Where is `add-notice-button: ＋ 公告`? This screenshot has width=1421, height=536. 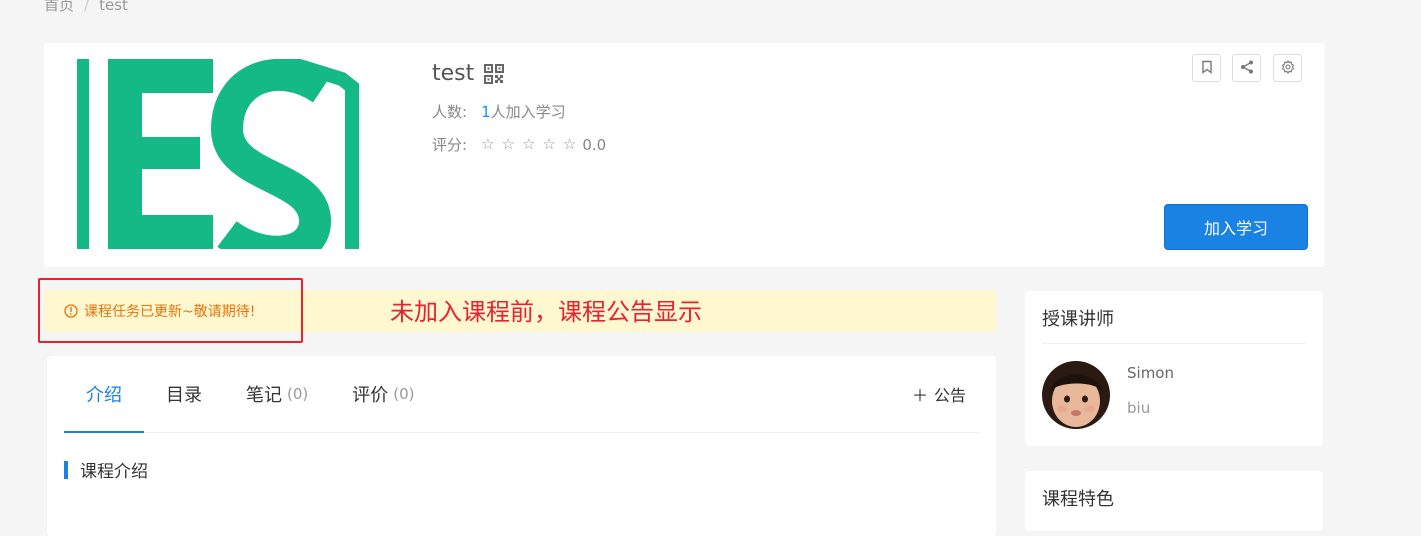 add-notice-button: ＋ 公告 is located at coordinates (939, 394).